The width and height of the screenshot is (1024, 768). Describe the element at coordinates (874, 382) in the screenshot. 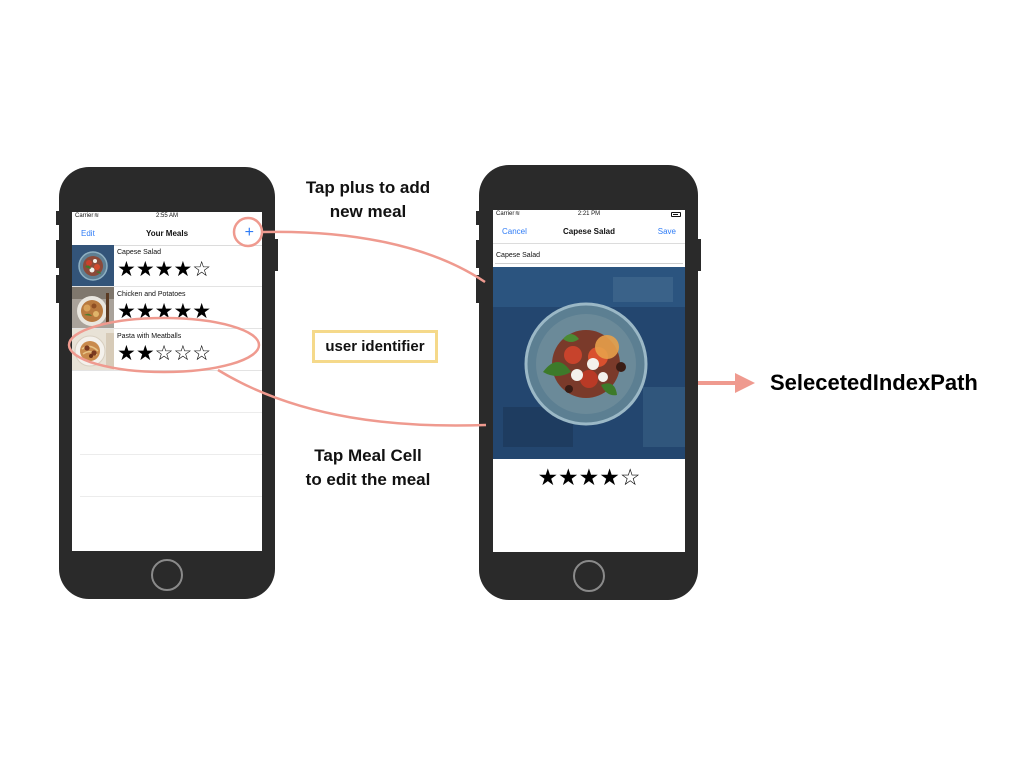

I see `selected-index-path-label: SelecetedIndexPath` at that location.